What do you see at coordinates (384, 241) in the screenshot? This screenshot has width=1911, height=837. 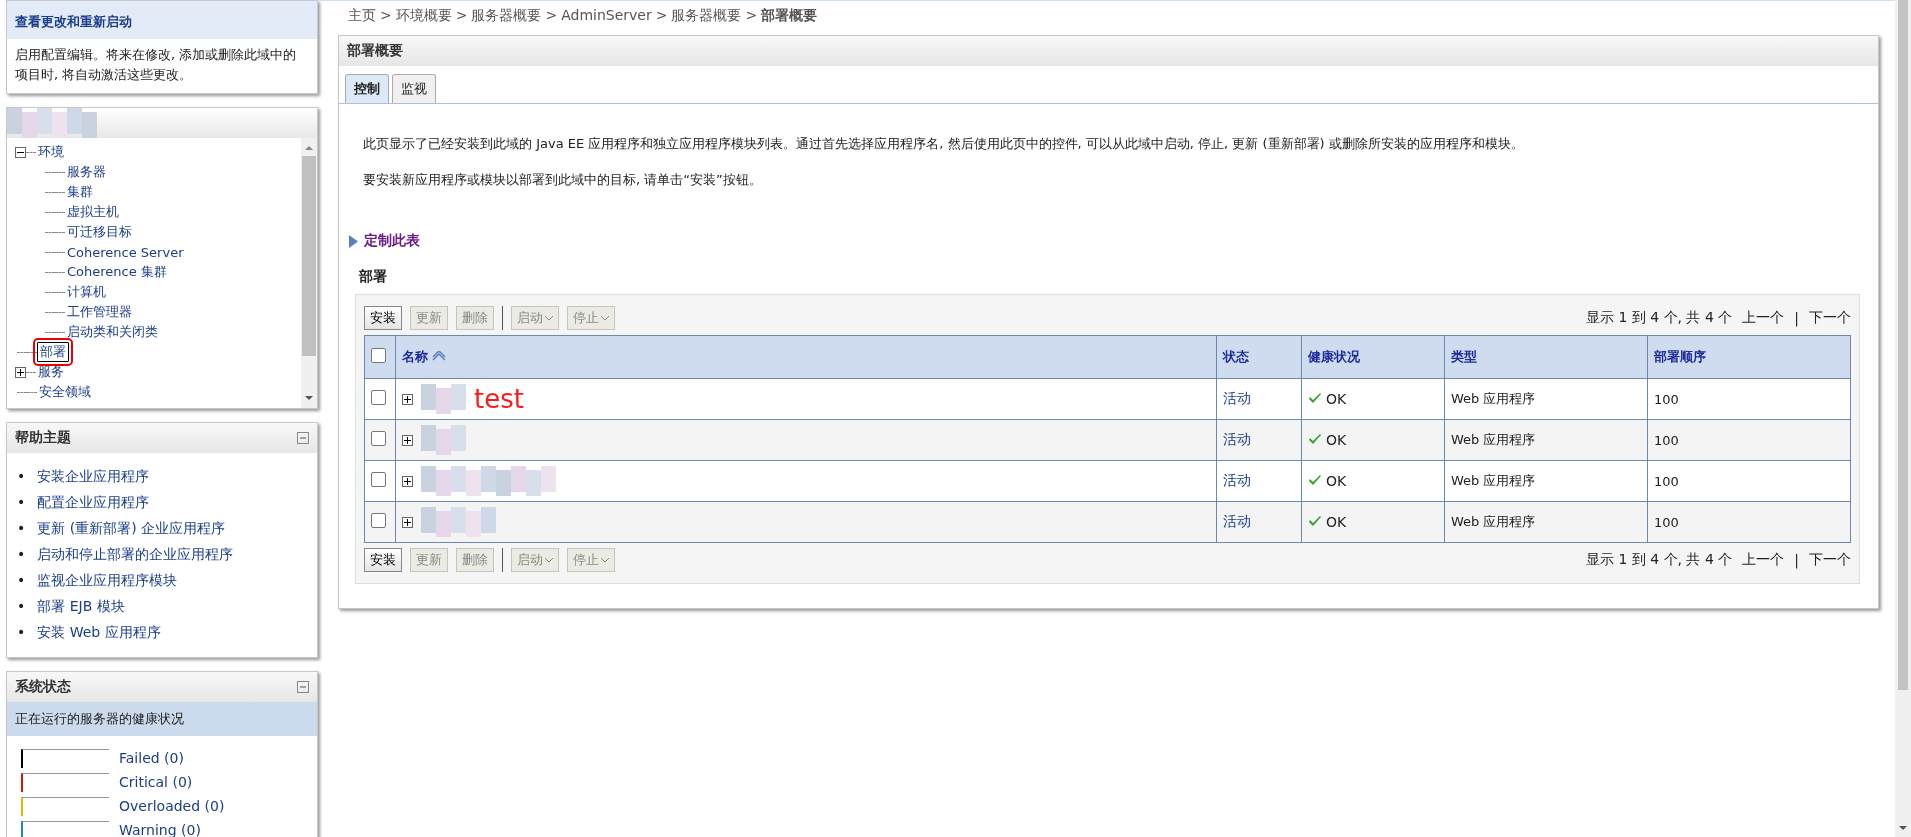 I see `customize-link: 定制此表` at bounding box center [384, 241].